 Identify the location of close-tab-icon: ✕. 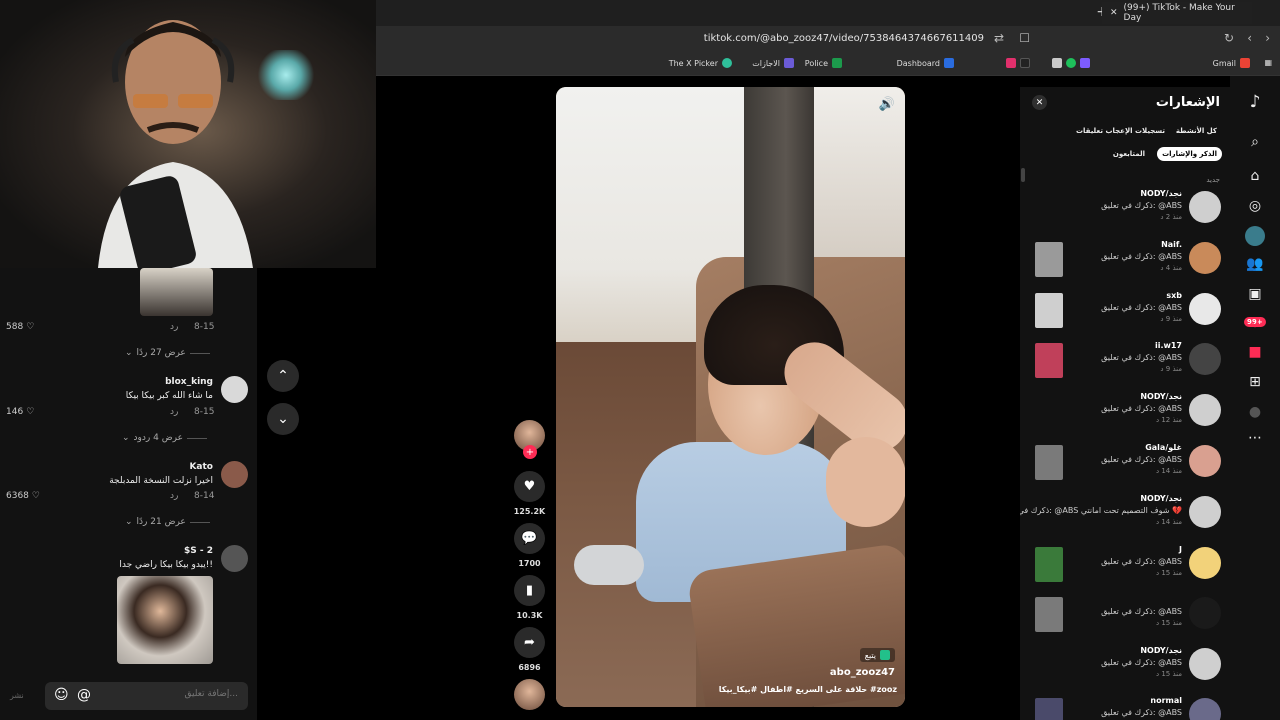
(1114, 13).